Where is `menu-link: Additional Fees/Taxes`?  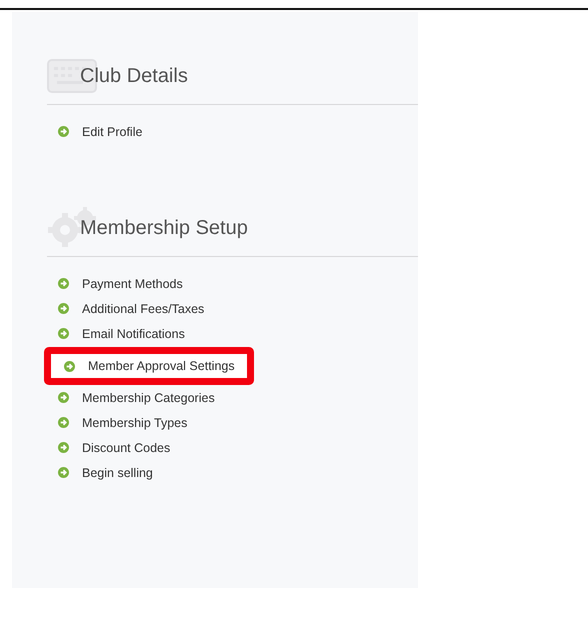
menu-link: Additional Fees/Taxes is located at coordinates (143, 309).